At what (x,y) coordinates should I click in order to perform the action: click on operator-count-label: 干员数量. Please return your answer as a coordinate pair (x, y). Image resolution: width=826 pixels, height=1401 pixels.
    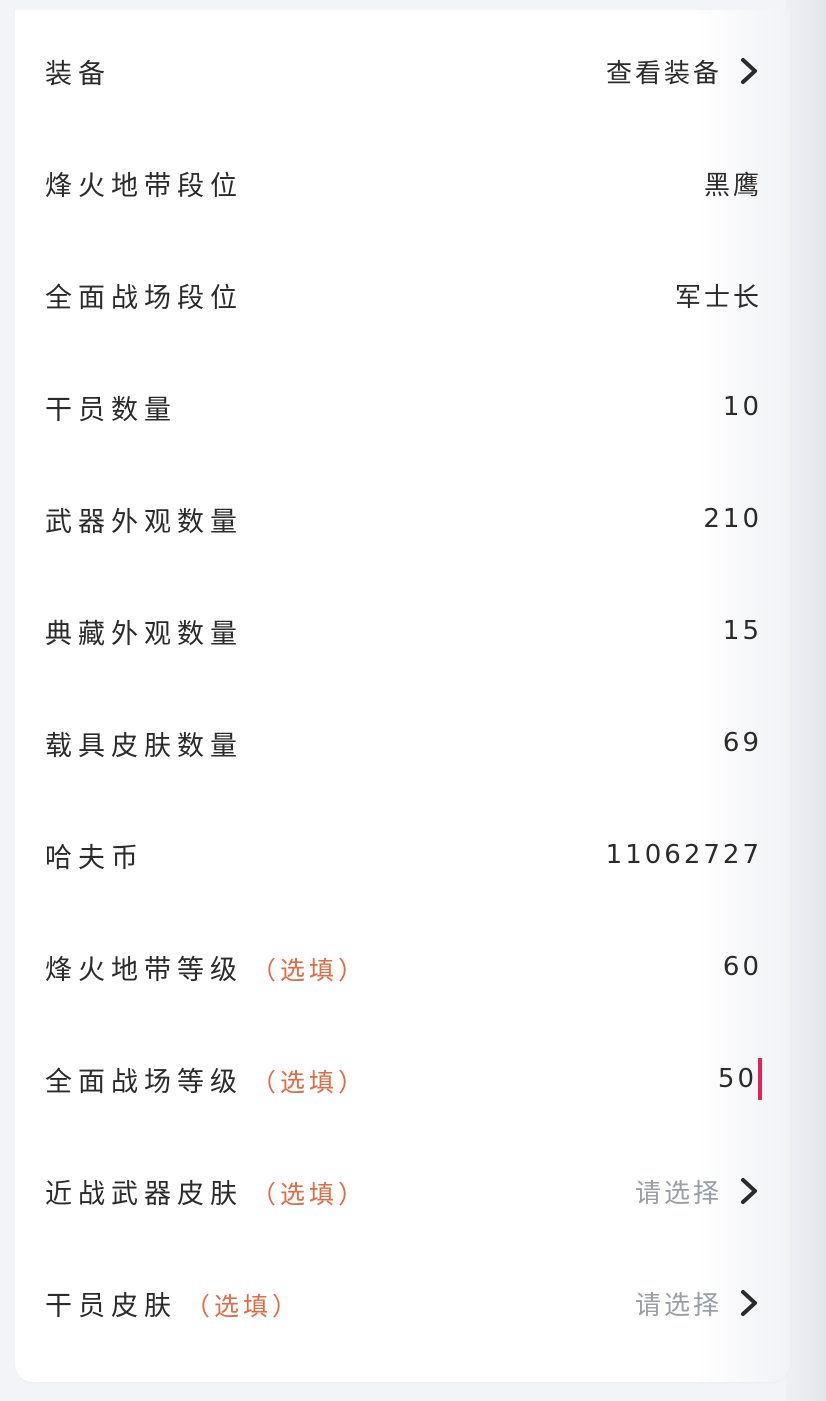
    Looking at the image, I should click on (111, 410).